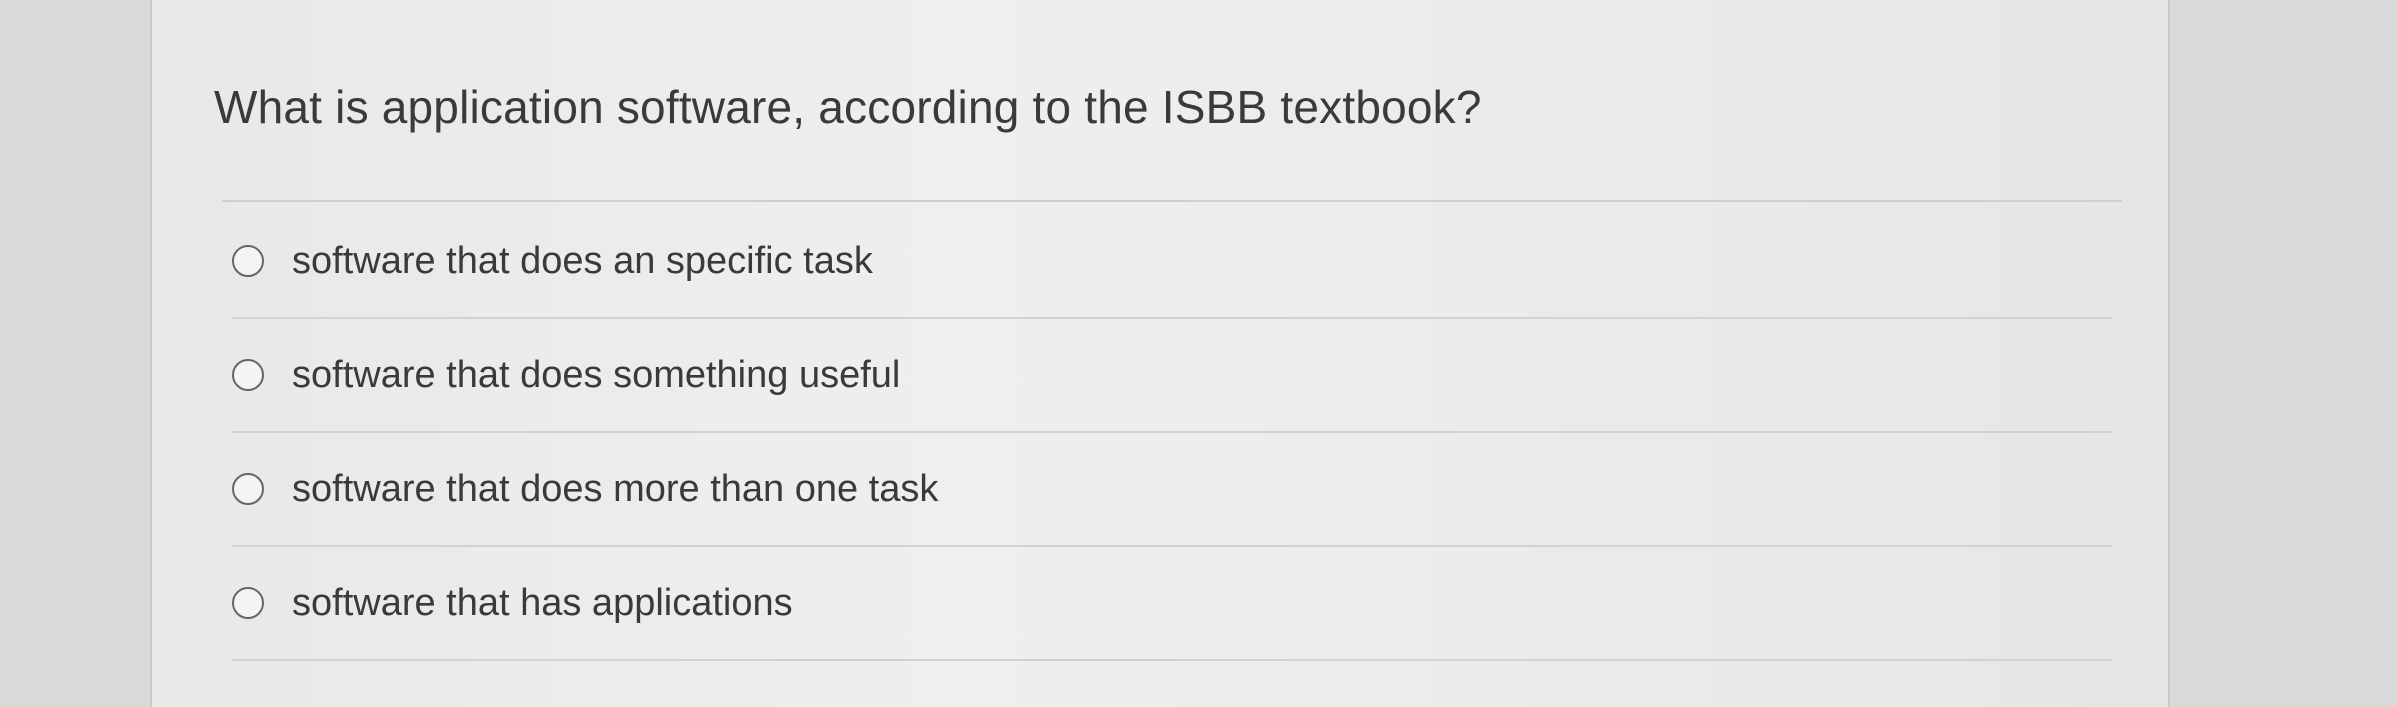  I want to click on answer-option-4: software that has applications, so click(1172, 604).